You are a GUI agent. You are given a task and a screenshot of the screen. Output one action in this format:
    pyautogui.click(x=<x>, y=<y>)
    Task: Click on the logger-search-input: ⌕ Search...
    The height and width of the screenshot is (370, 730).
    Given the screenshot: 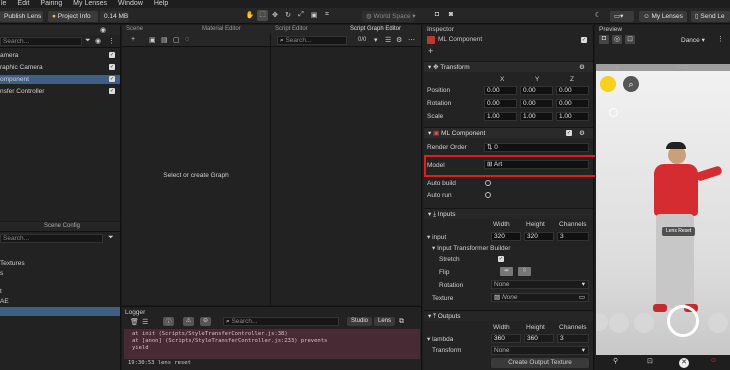 What is the action you would take?
    pyautogui.click(x=281, y=321)
    